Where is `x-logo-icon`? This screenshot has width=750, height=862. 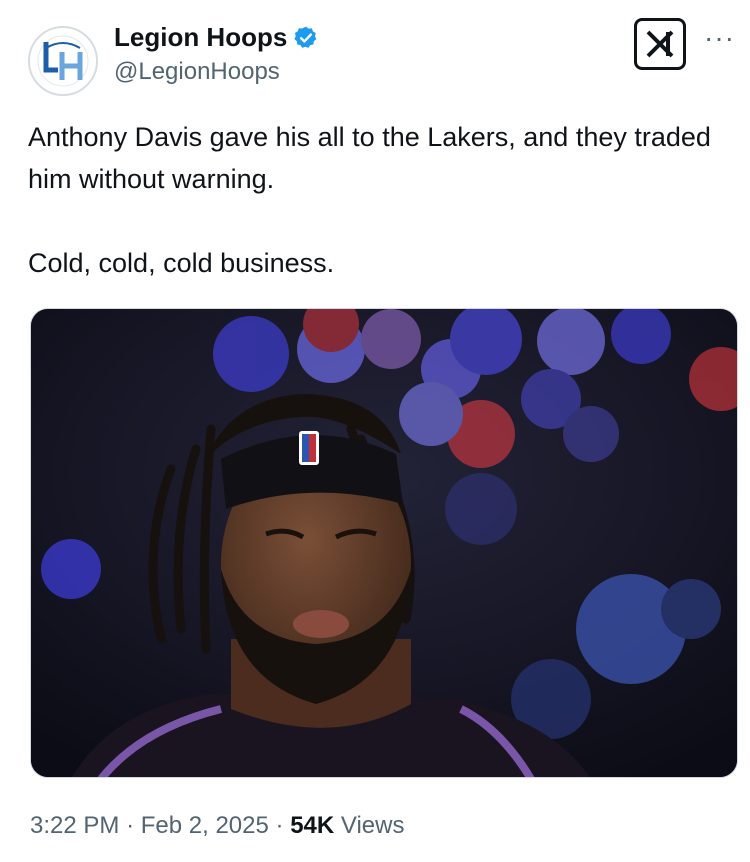
x-logo-icon is located at coordinates (660, 44).